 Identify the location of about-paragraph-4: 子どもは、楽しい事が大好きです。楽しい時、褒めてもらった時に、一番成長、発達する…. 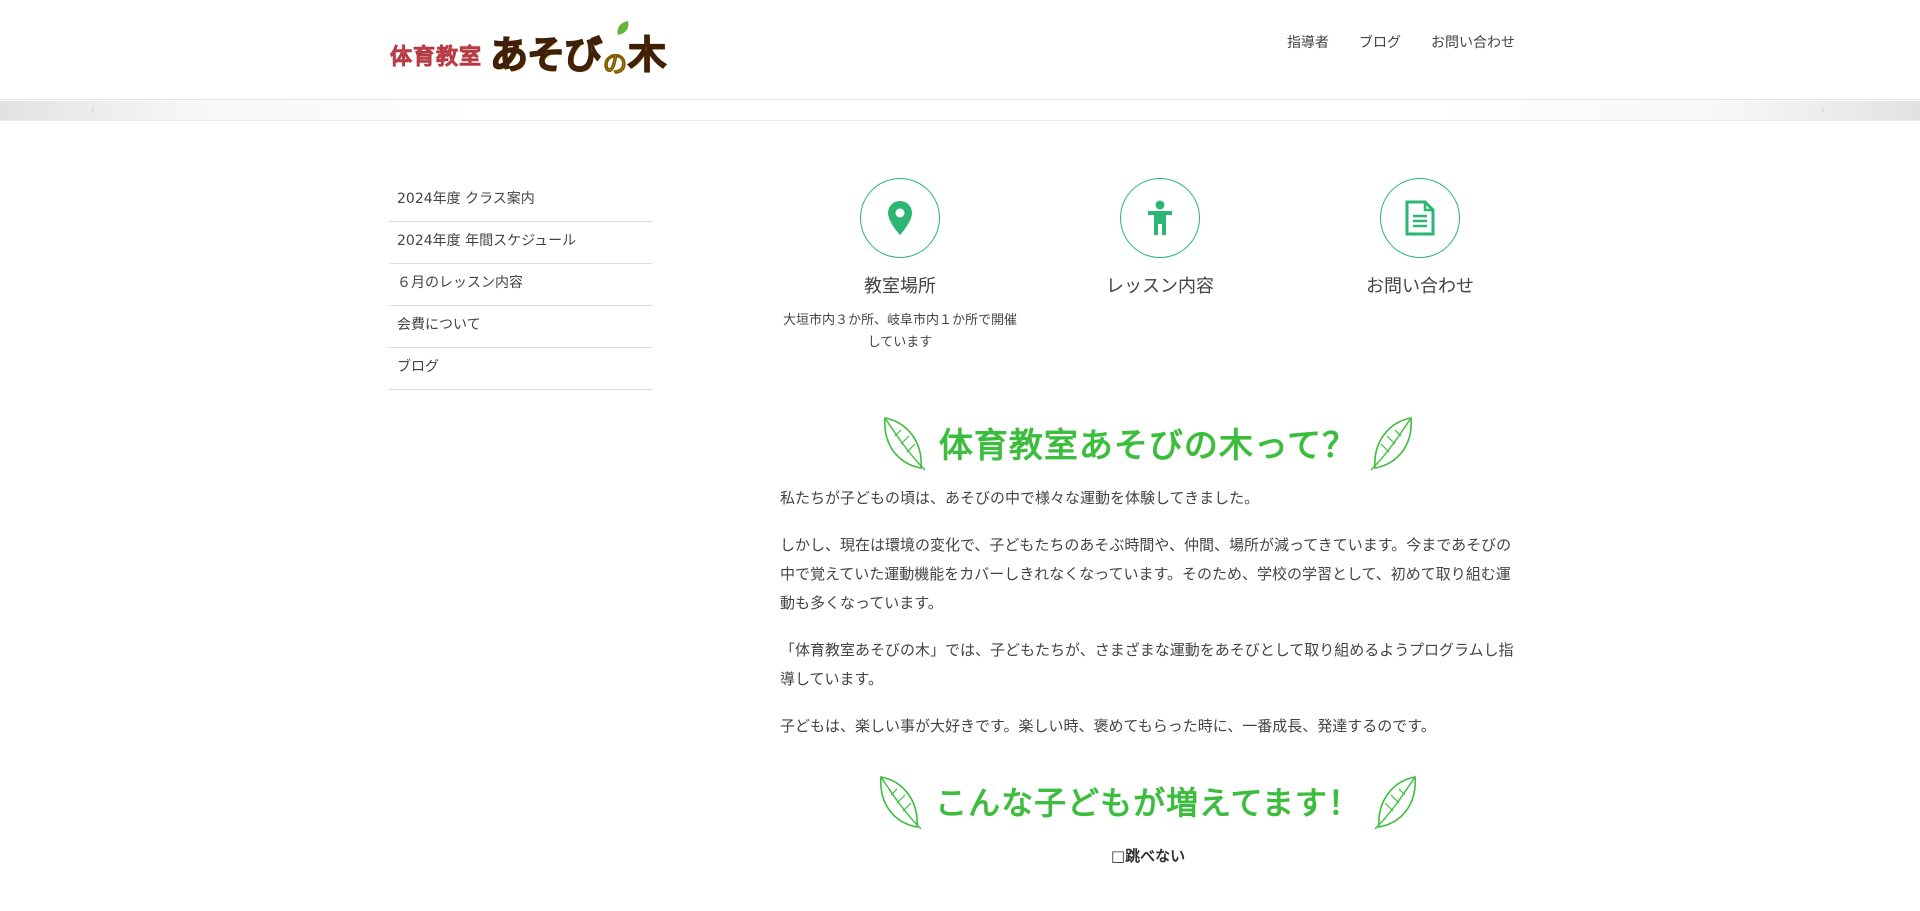
(1108, 726).